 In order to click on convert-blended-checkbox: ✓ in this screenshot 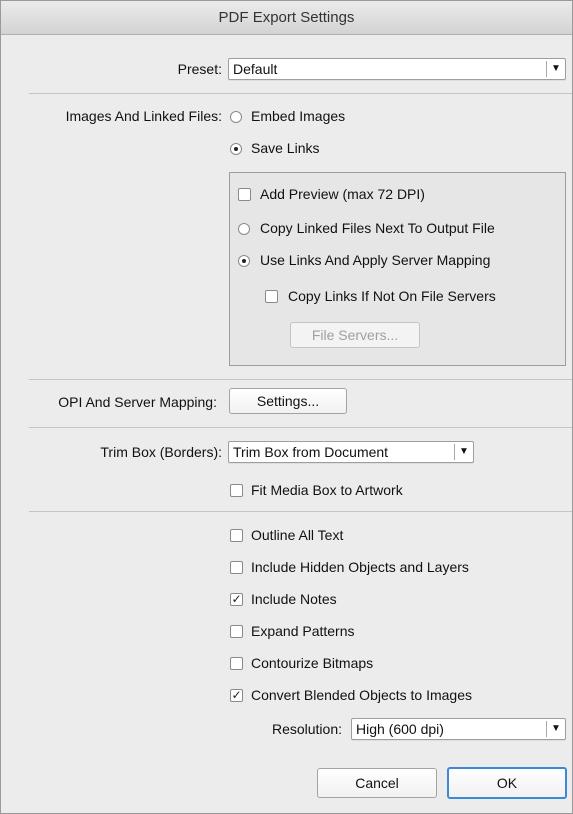, I will do `click(236, 695)`.